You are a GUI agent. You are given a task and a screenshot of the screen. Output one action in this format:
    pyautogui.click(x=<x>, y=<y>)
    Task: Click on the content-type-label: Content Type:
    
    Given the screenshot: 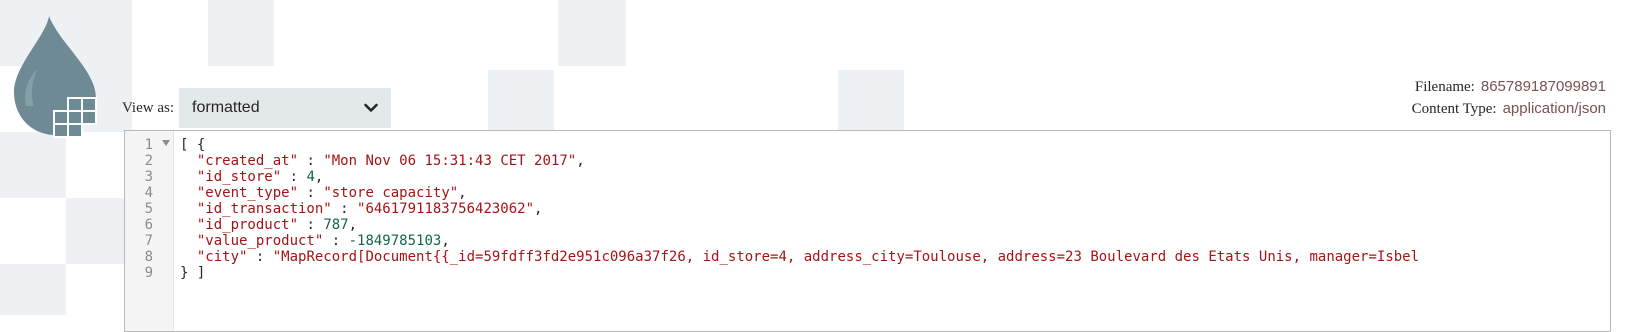 What is the action you would take?
    pyautogui.click(x=1454, y=109)
    